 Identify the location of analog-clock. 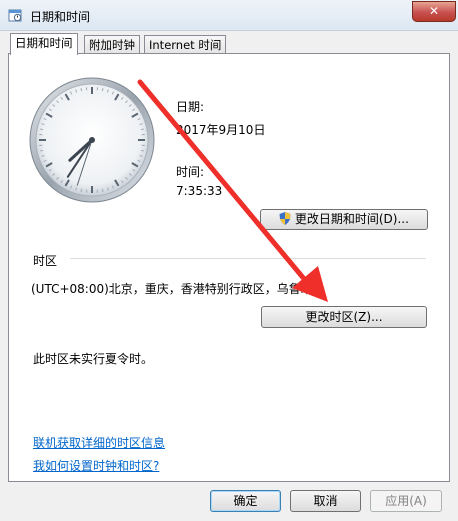
(92, 140).